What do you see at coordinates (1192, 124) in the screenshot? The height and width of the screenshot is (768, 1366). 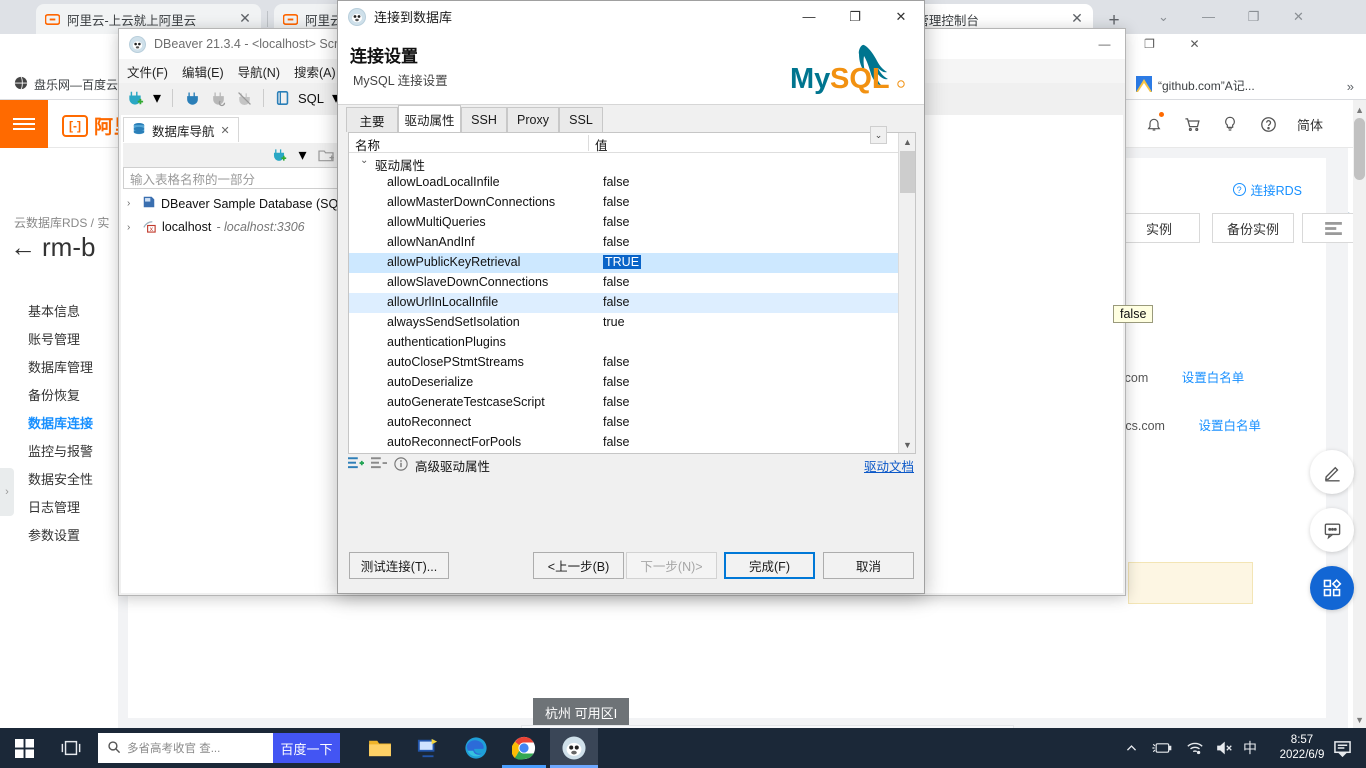 I see `cart-icon` at bounding box center [1192, 124].